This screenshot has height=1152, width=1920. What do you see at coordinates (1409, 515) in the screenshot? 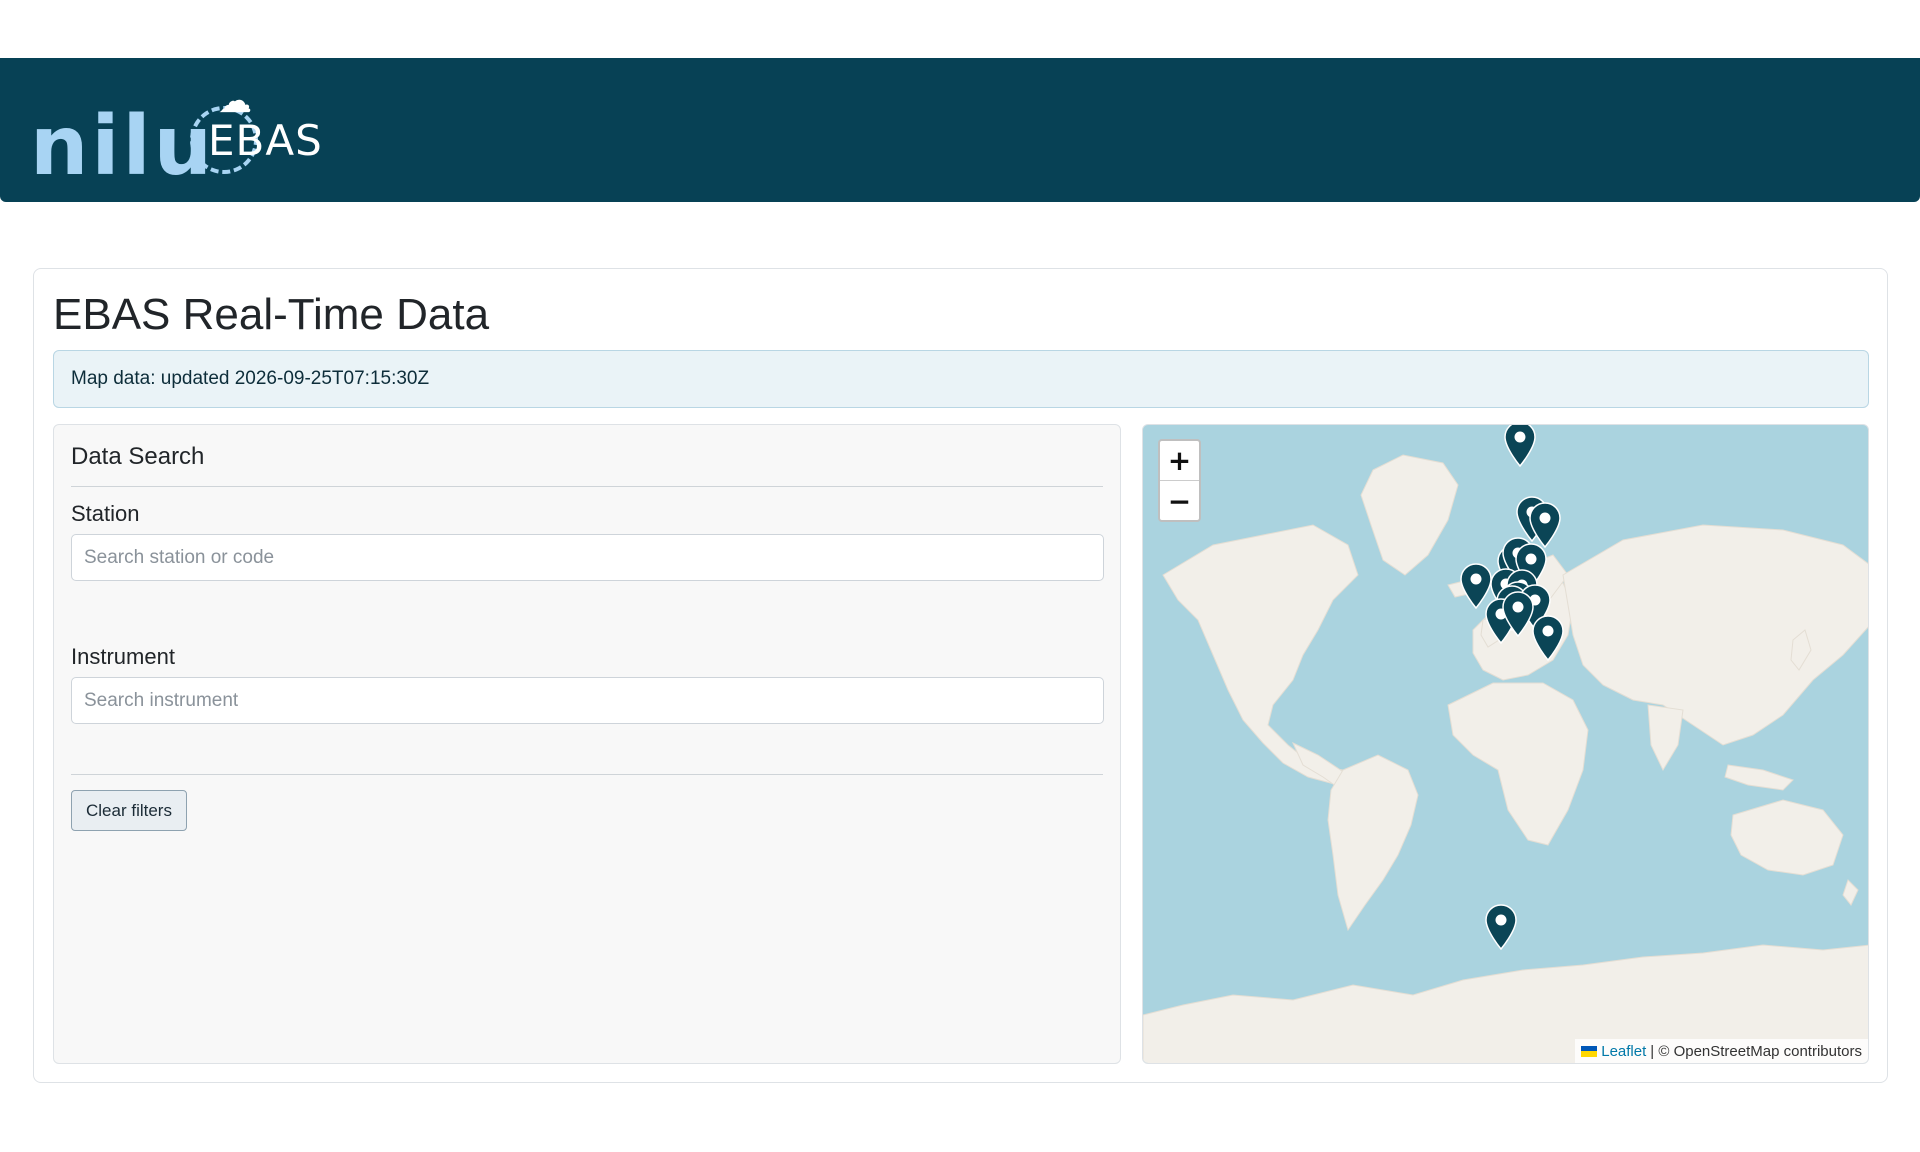
I see `land-greenland` at bounding box center [1409, 515].